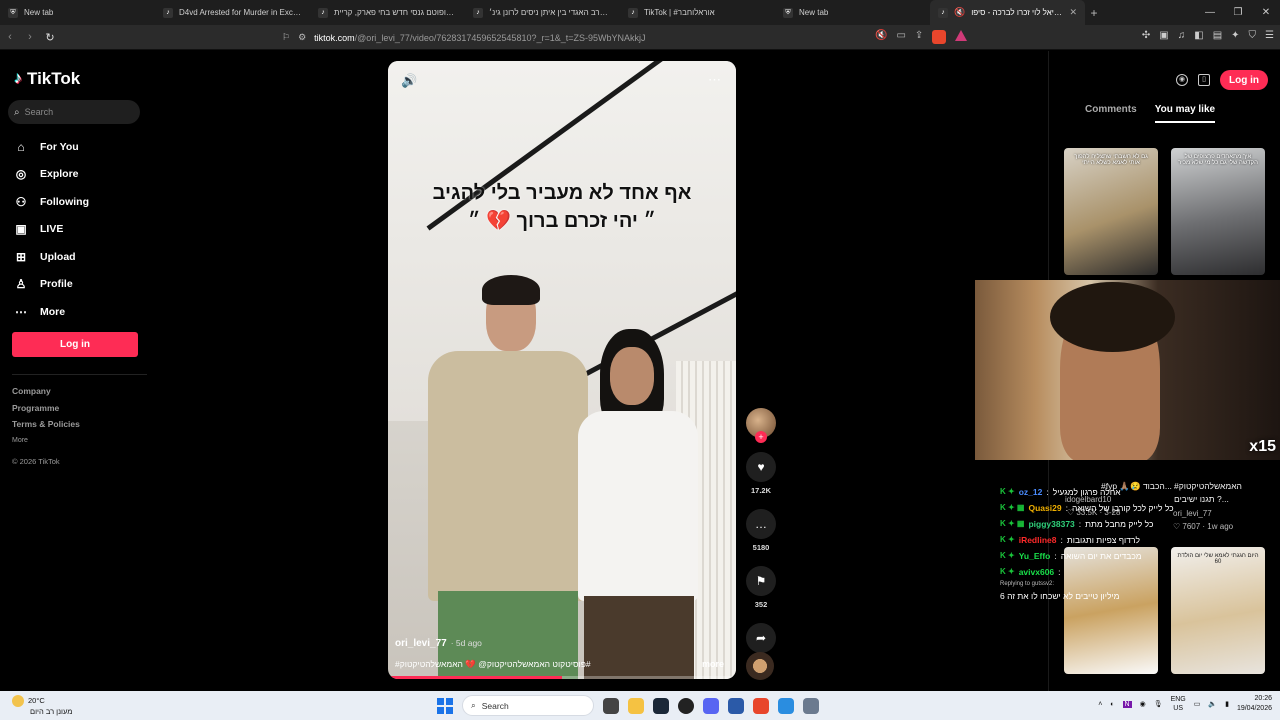 This screenshot has width=1280, height=720. What do you see at coordinates (47, 79) in the screenshot?
I see `tiktok-logo: ♪ TikTok` at bounding box center [47, 79].